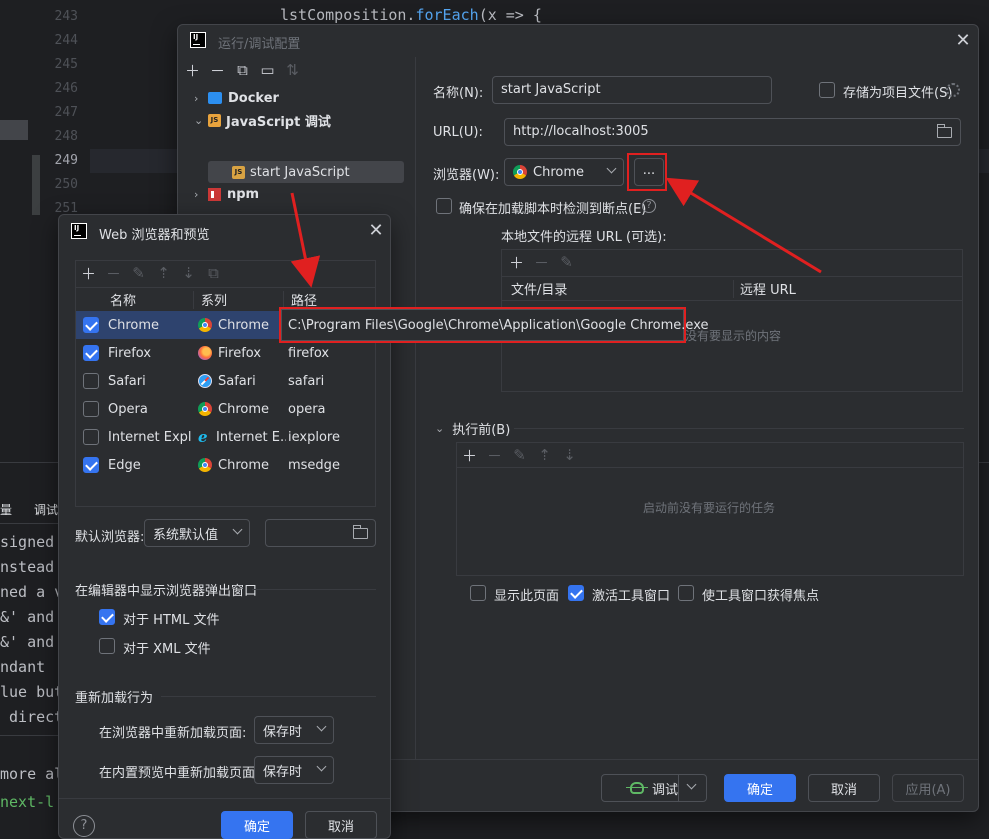 The height and width of the screenshot is (839, 989). What do you see at coordinates (305, 240) in the screenshot?
I see `annotation-arrow-down` at bounding box center [305, 240].